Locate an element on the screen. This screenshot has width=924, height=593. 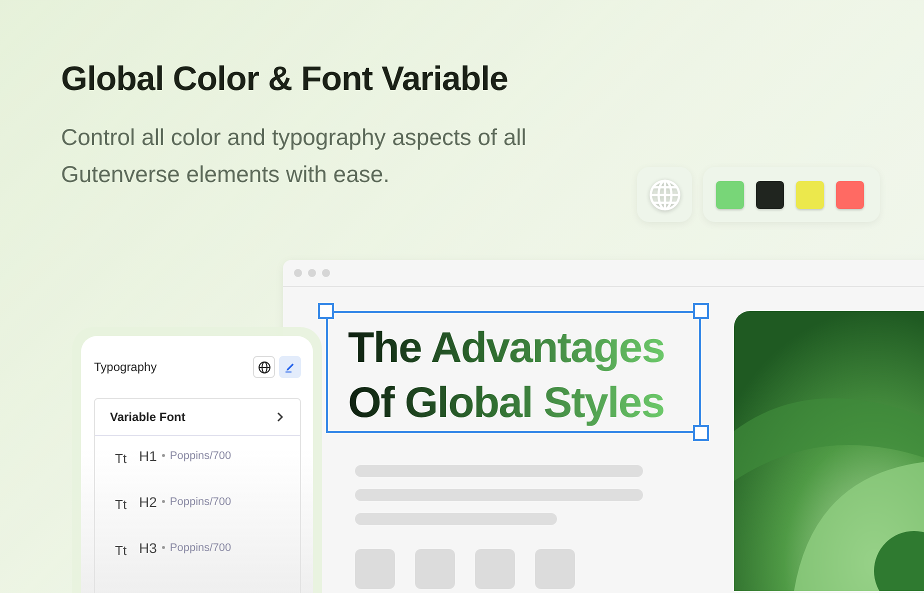
variable-font-row: Variable Font is located at coordinates (197, 417).